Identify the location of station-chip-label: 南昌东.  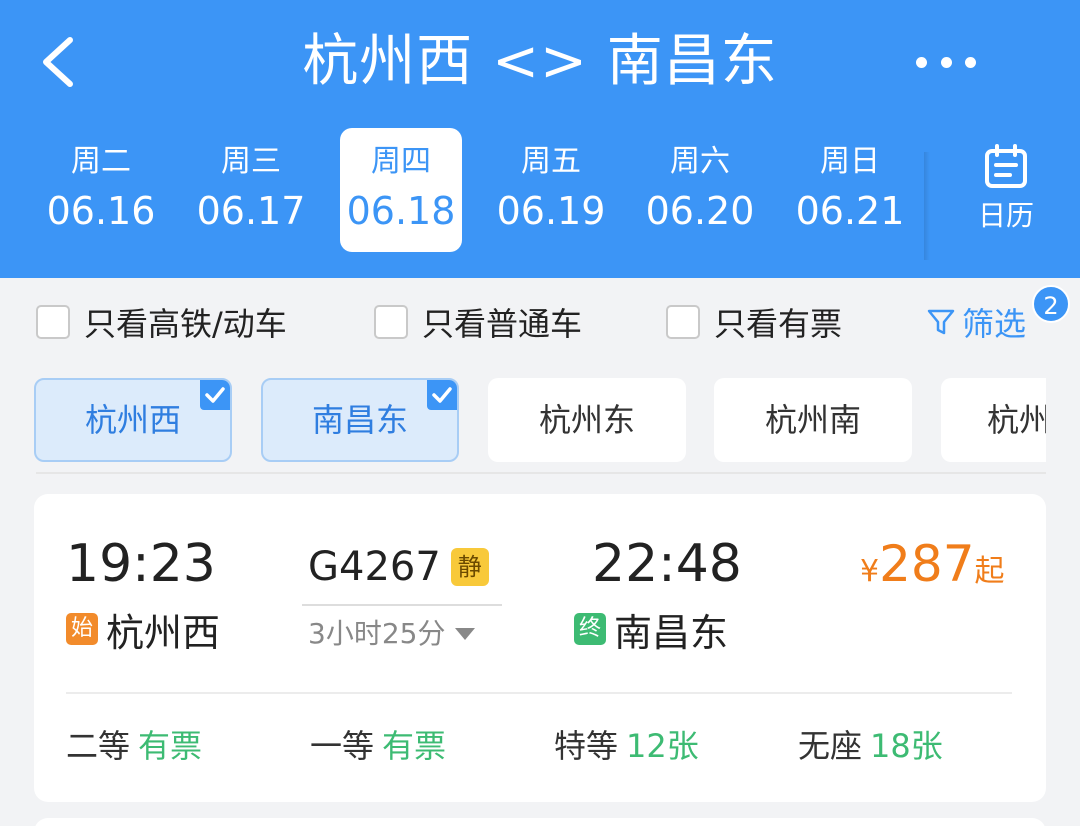
(359, 420).